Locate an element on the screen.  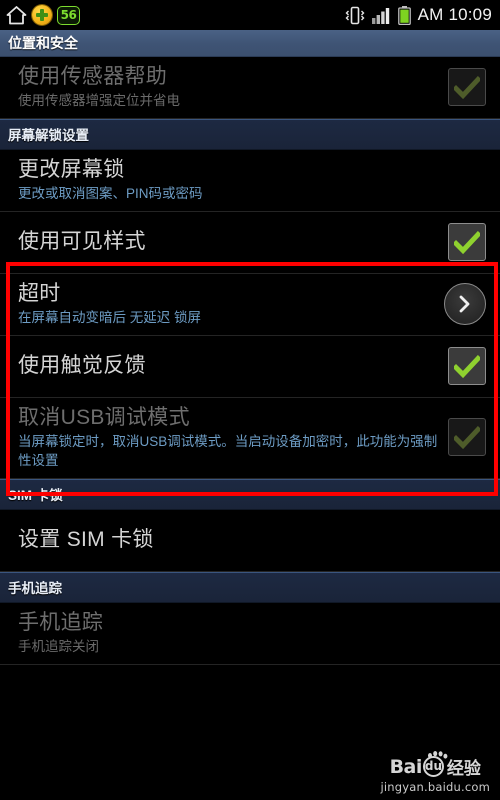
list-item-use-haptic-feedback: 使用触觉反馈 is located at coordinates (250, 367).